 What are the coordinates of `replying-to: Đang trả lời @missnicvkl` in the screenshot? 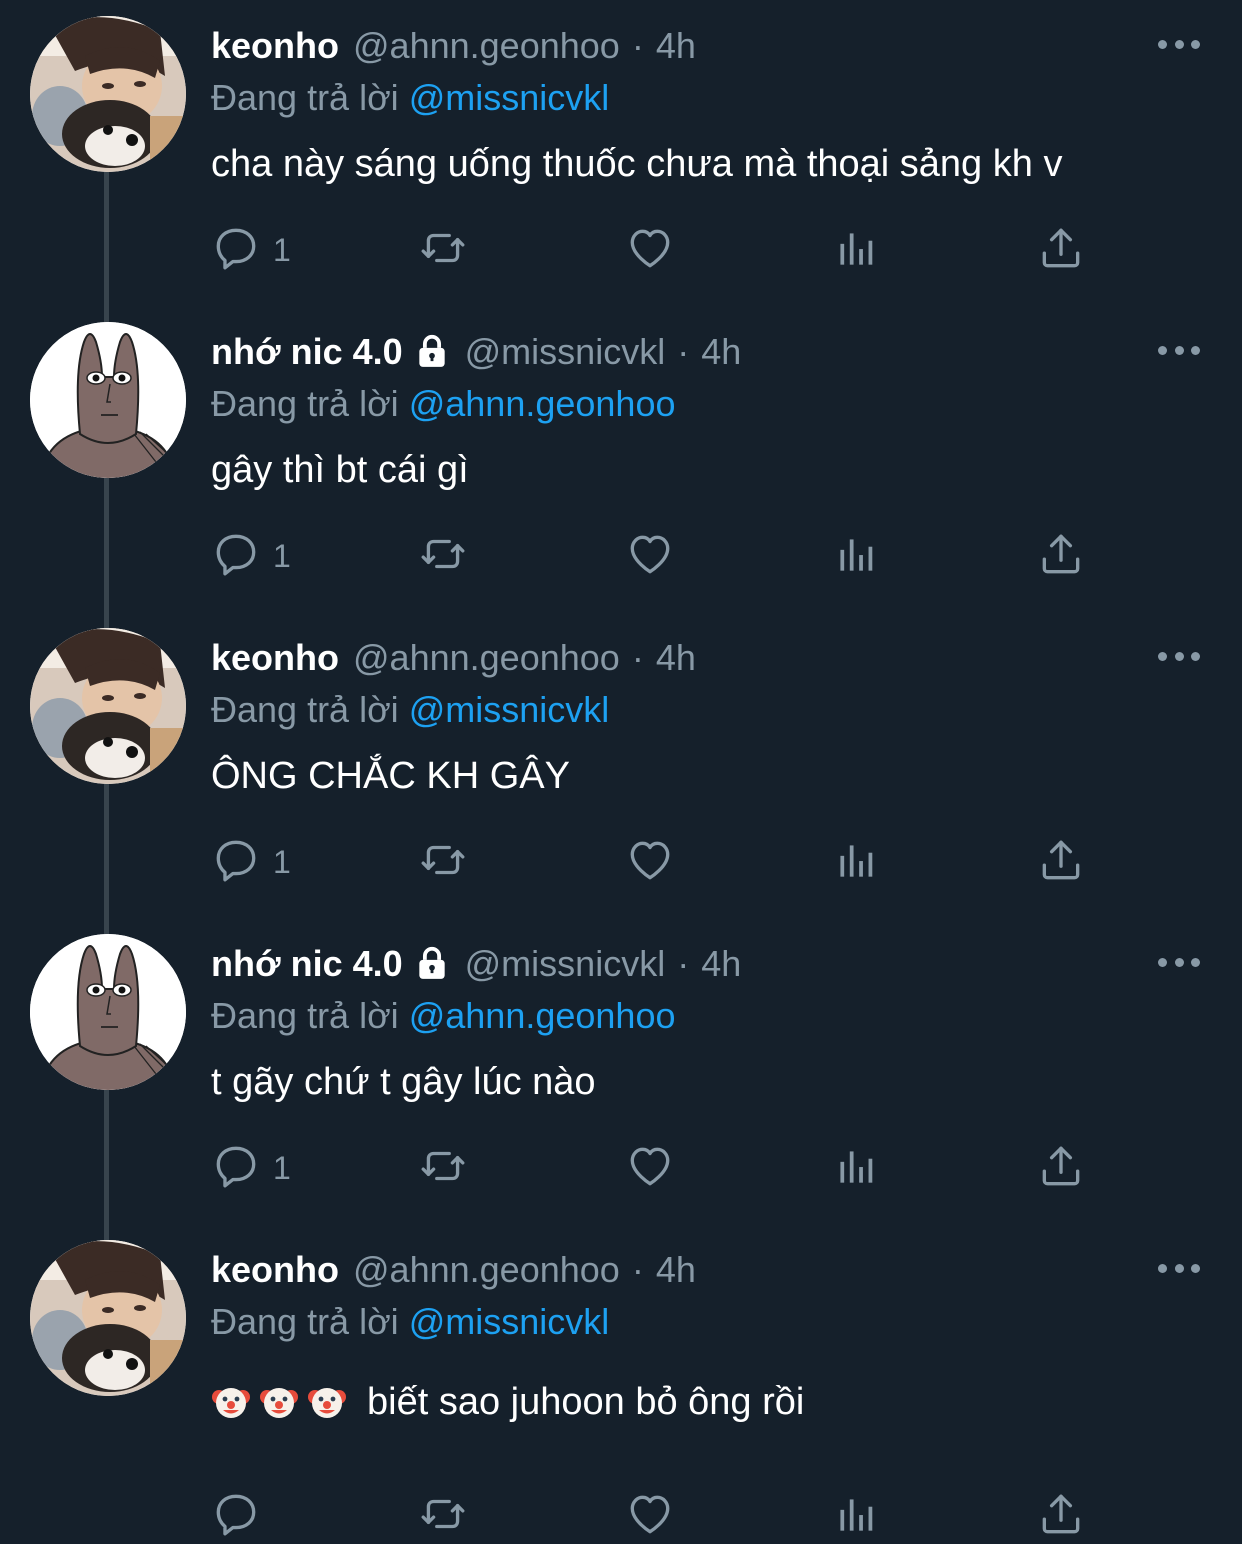 It's located at (410, 98).